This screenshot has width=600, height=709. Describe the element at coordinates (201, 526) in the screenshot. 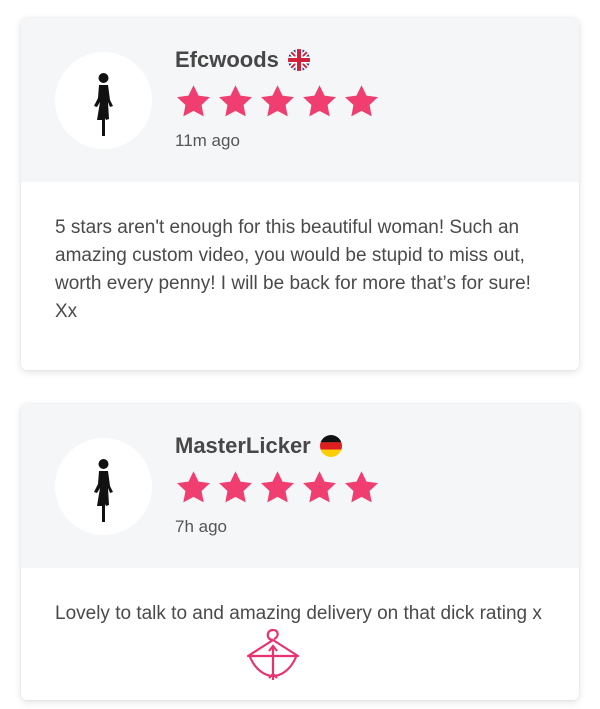

I see `review-timestamp: 7h ago` at that location.